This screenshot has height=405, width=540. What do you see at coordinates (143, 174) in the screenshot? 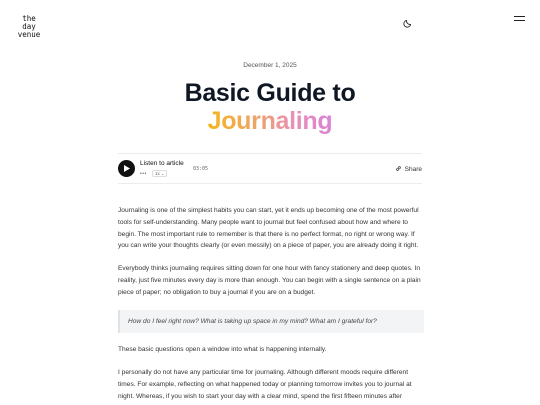
I see `more-options-icon: •••` at bounding box center [143, 174].